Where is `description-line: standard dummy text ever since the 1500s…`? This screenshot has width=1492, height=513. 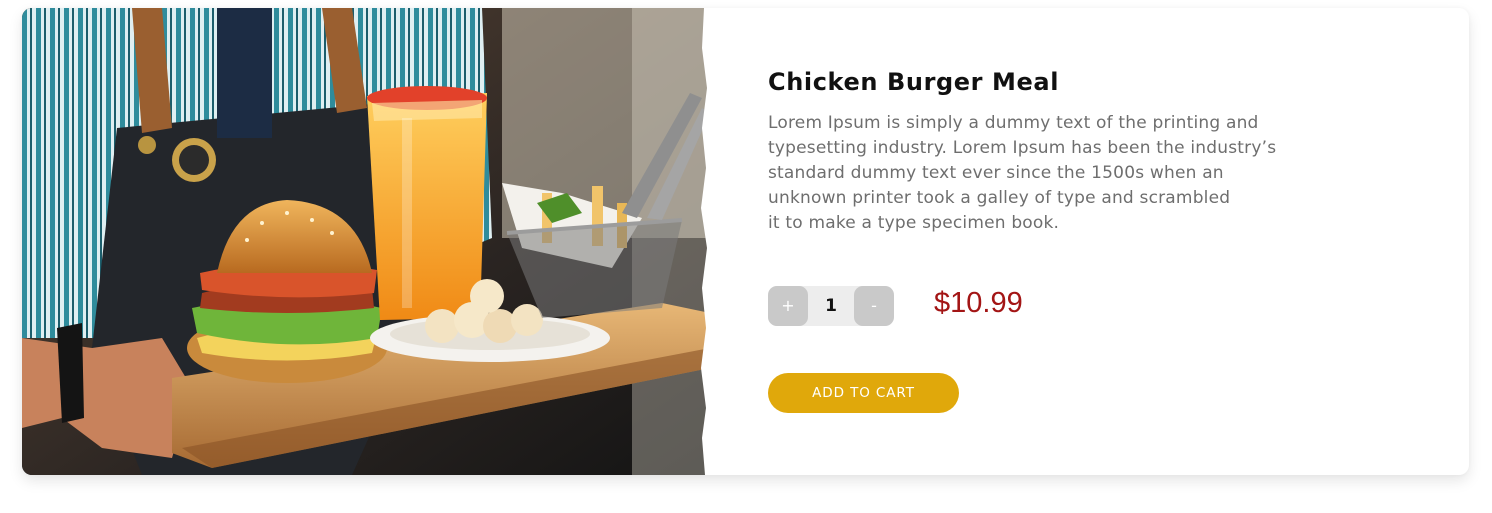 description-line: standard dummy text ever since the 1500s… is located at coordinates (996, 173).